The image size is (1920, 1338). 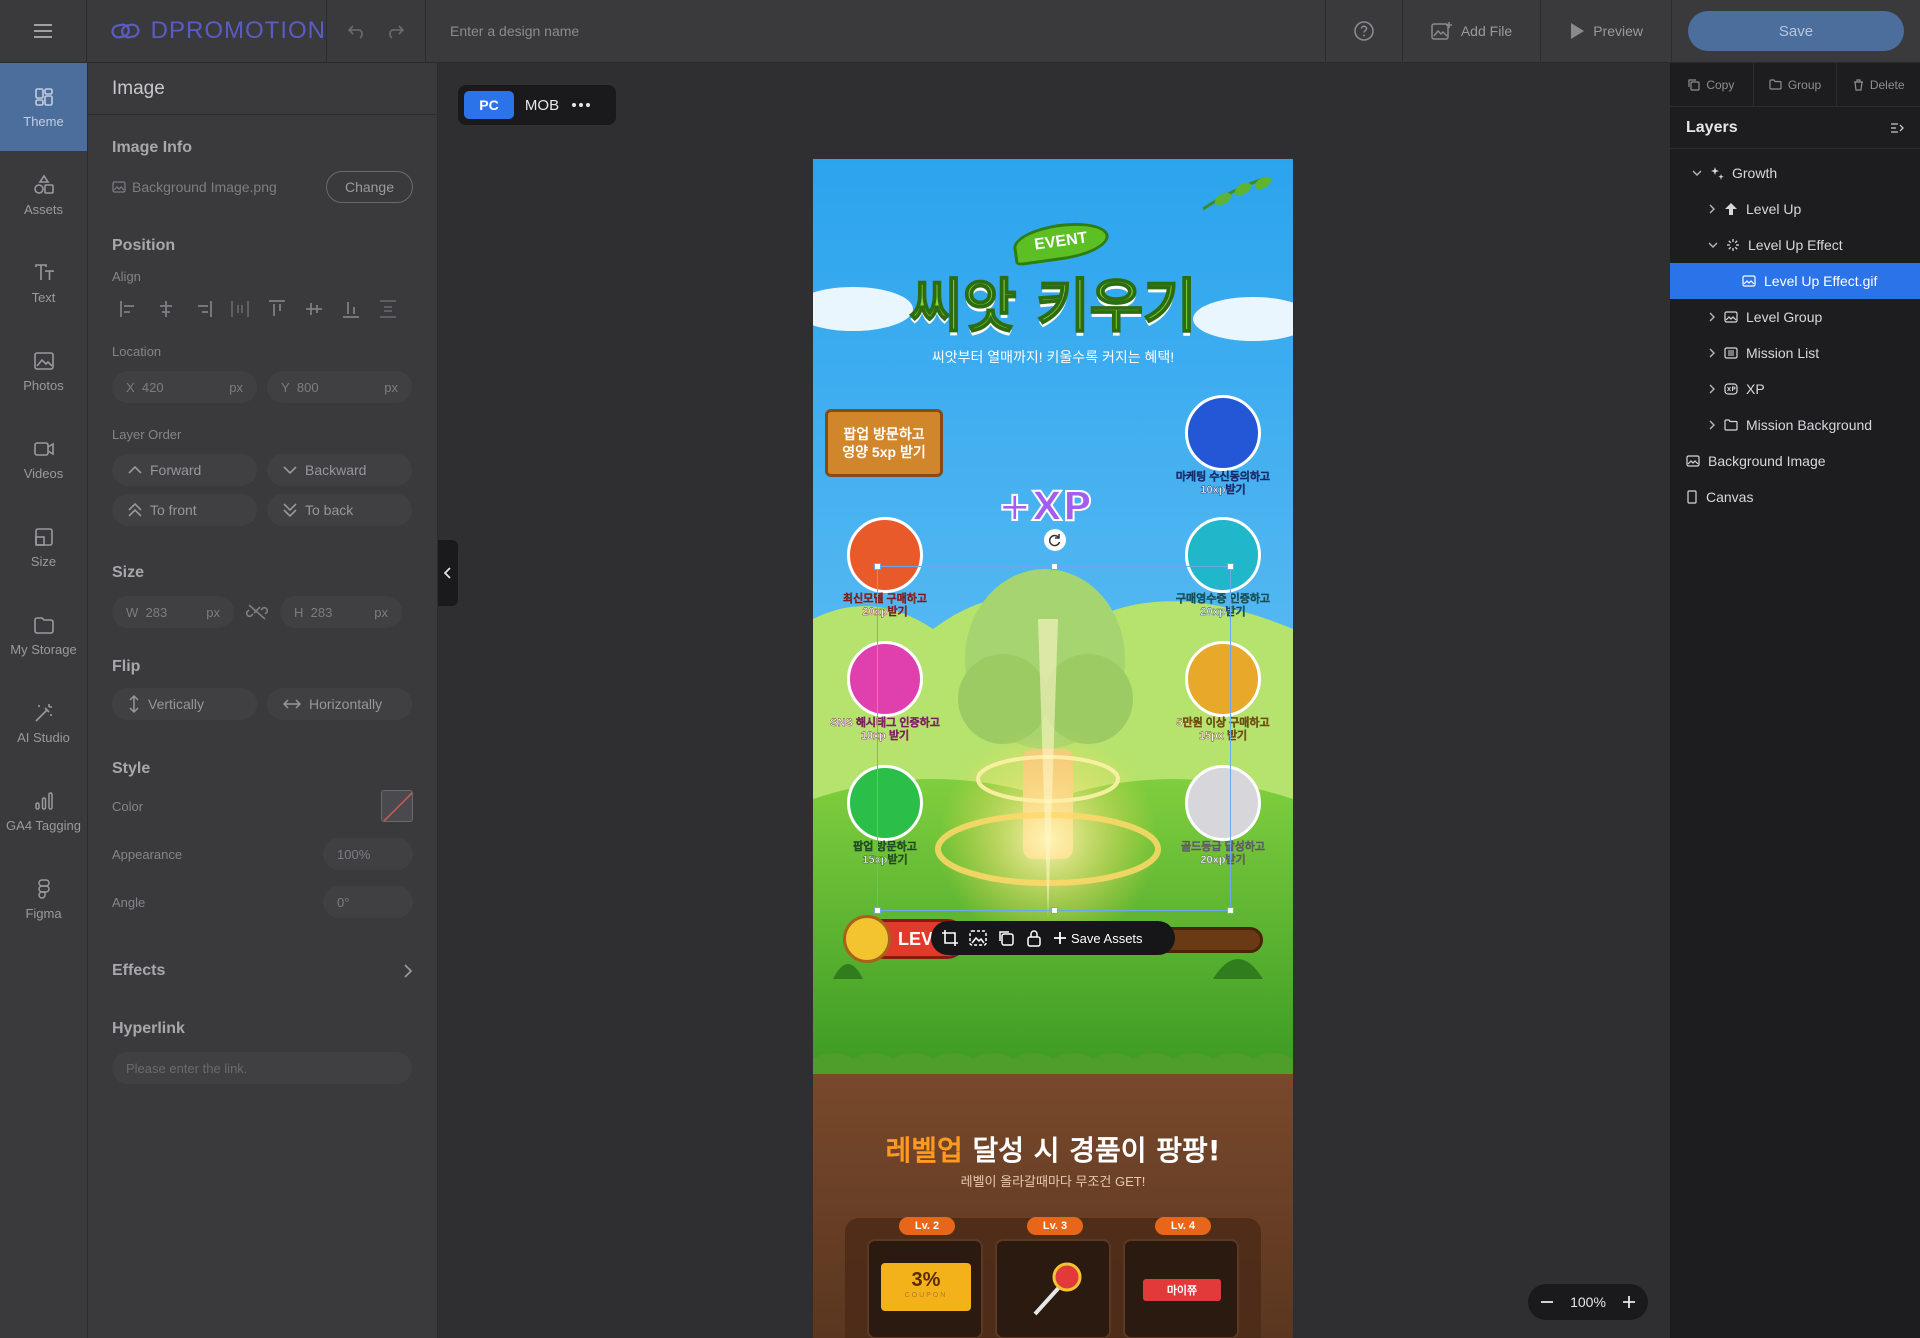 I want to click on more-icon, so click(x=581, y=105).